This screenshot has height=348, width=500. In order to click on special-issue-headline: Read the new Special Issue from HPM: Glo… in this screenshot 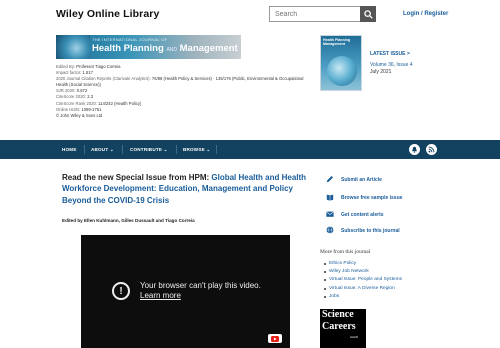, I will do `click(187, 189)`.